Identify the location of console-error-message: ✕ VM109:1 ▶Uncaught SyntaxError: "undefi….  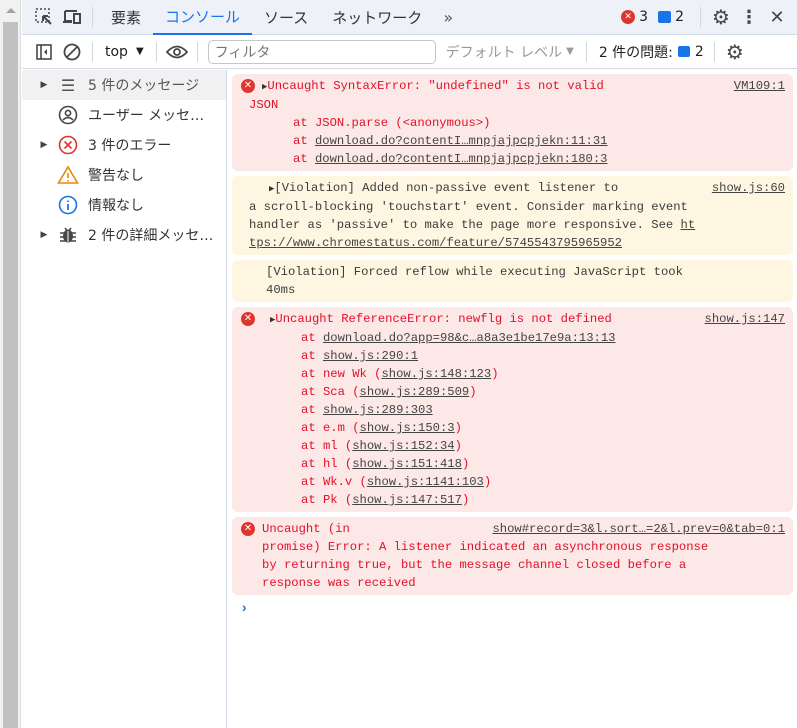
(512, 122).